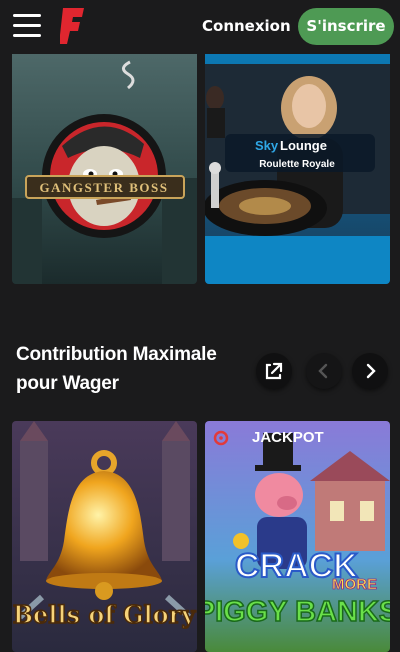 The height and width of the screenshot is (652, 400). Describe the element at coordinates (116, 369) in the screenshot. I see `section-title: Contribution Maximale pour Wager` at that location.